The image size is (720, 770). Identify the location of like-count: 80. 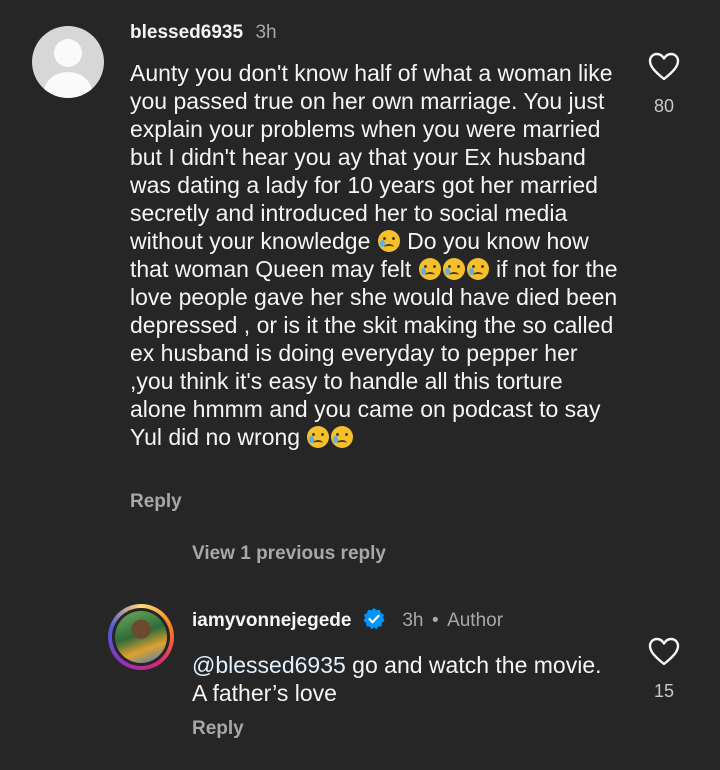
(664, 106).